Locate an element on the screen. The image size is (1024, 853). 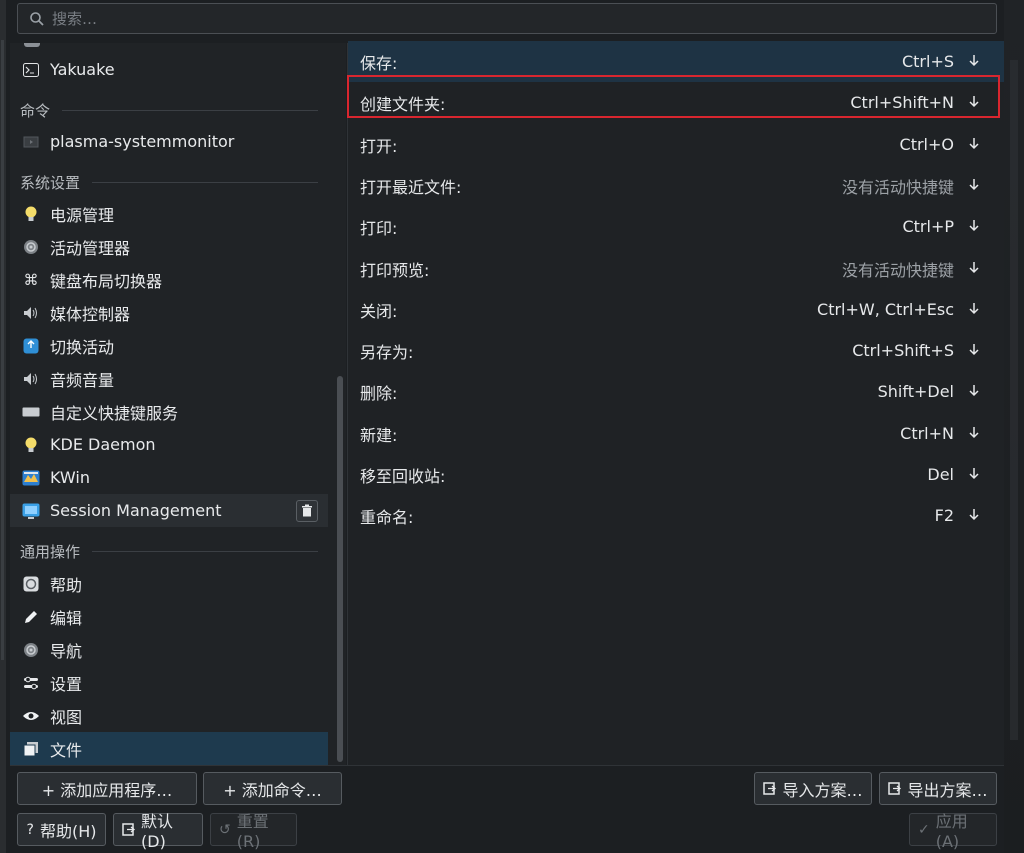
help-button: ? 帮助(H) is located at coordinates (61, 829).